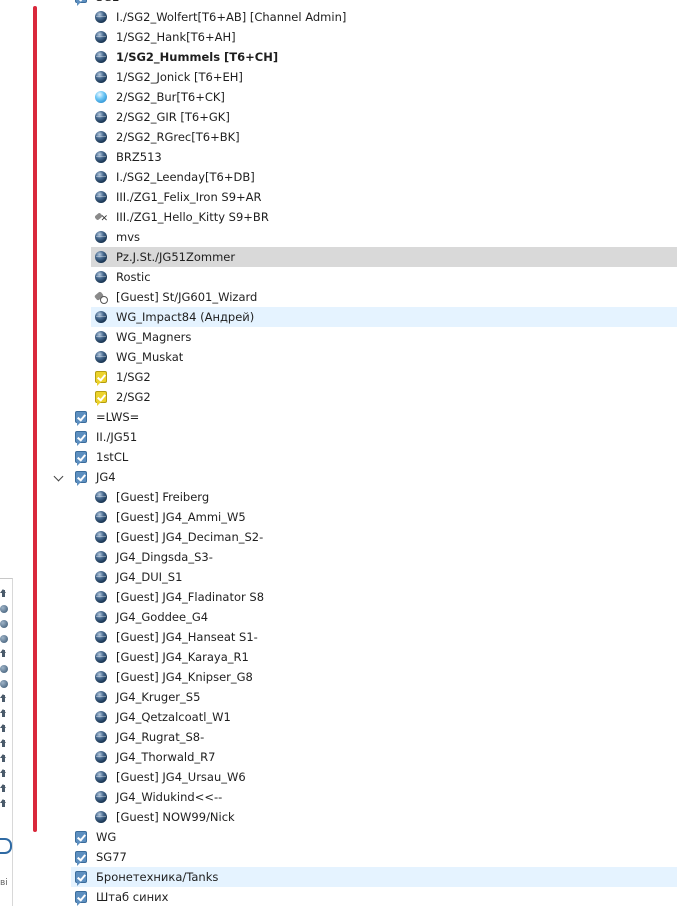 Image resolution: width=677 pixels, height=907 pixels. What do you see at coordinates (338, 577) in the screenshot?
I see `user-row: JG4_DUI_S1` at bounding box center [338, 577].